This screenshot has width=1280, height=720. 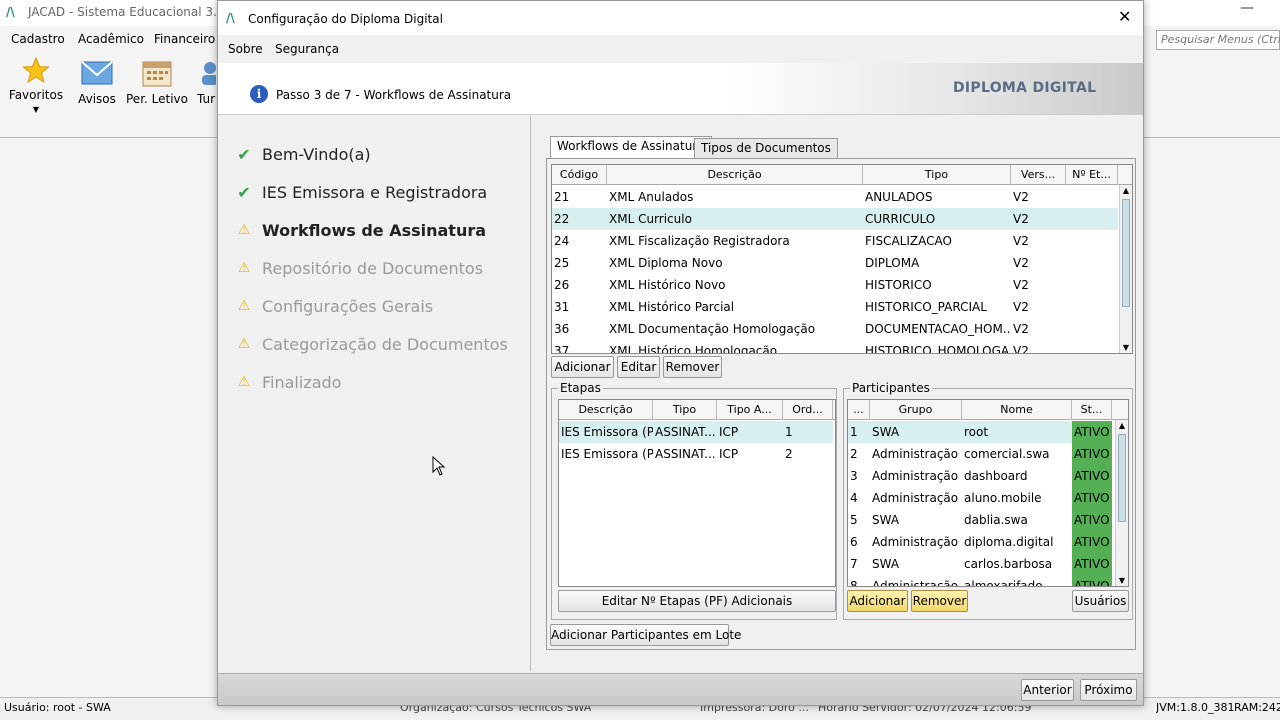 I want to click on table-row: IES Emissora (PF)ASSINAT...ICP 1, so click(x=696, y=432).